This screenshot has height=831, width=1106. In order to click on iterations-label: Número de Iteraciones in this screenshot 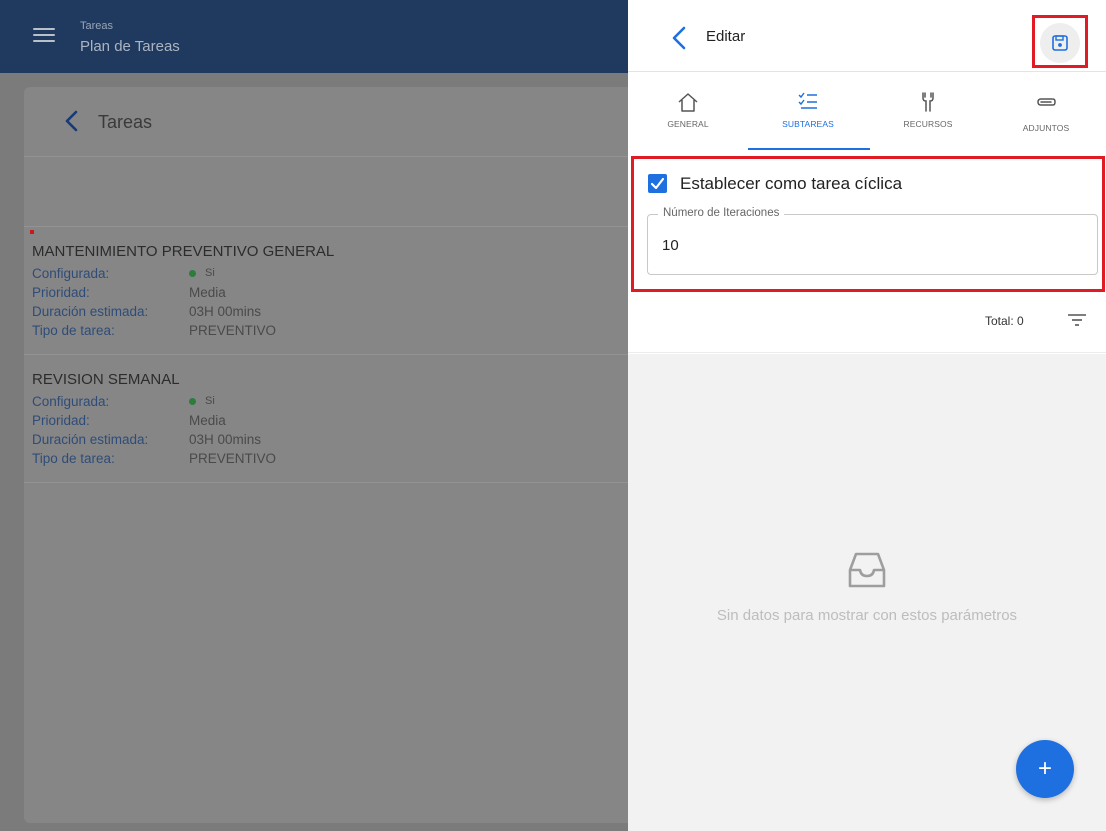, I will do `click(721, 213)`.